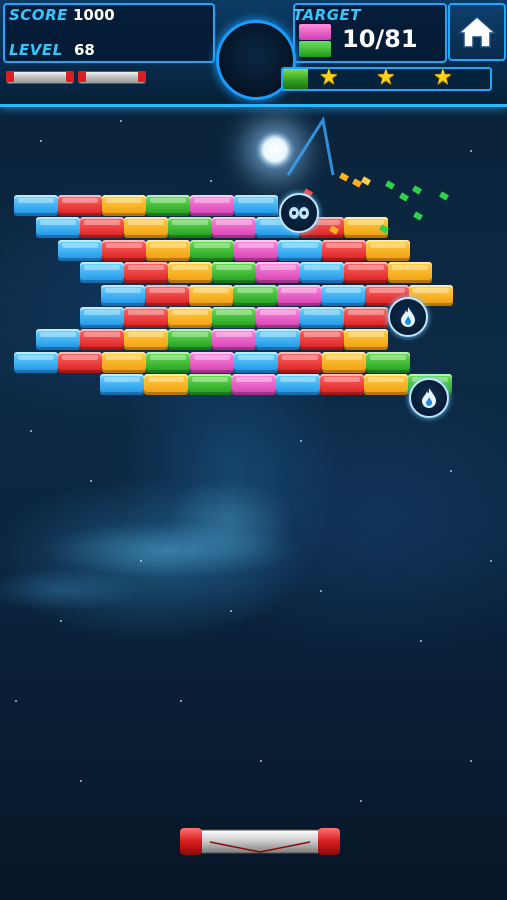 Image resolution: width=507 pixels, height=900 pixels. I want to click on star-icon-1: ★, so click(329, 76).